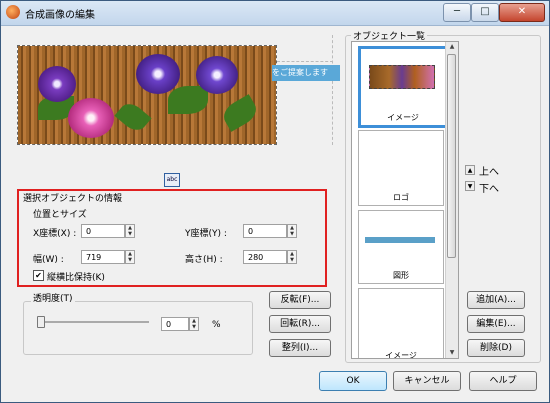  What do you see at coordinates (147, 95) in the screenshot?
I see `image-preview` at bounding box center [147, 95].